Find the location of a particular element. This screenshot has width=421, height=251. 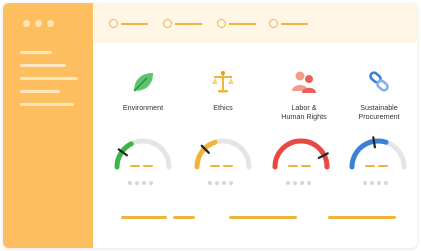

progress-stepper is located at coordinates (255, 23).